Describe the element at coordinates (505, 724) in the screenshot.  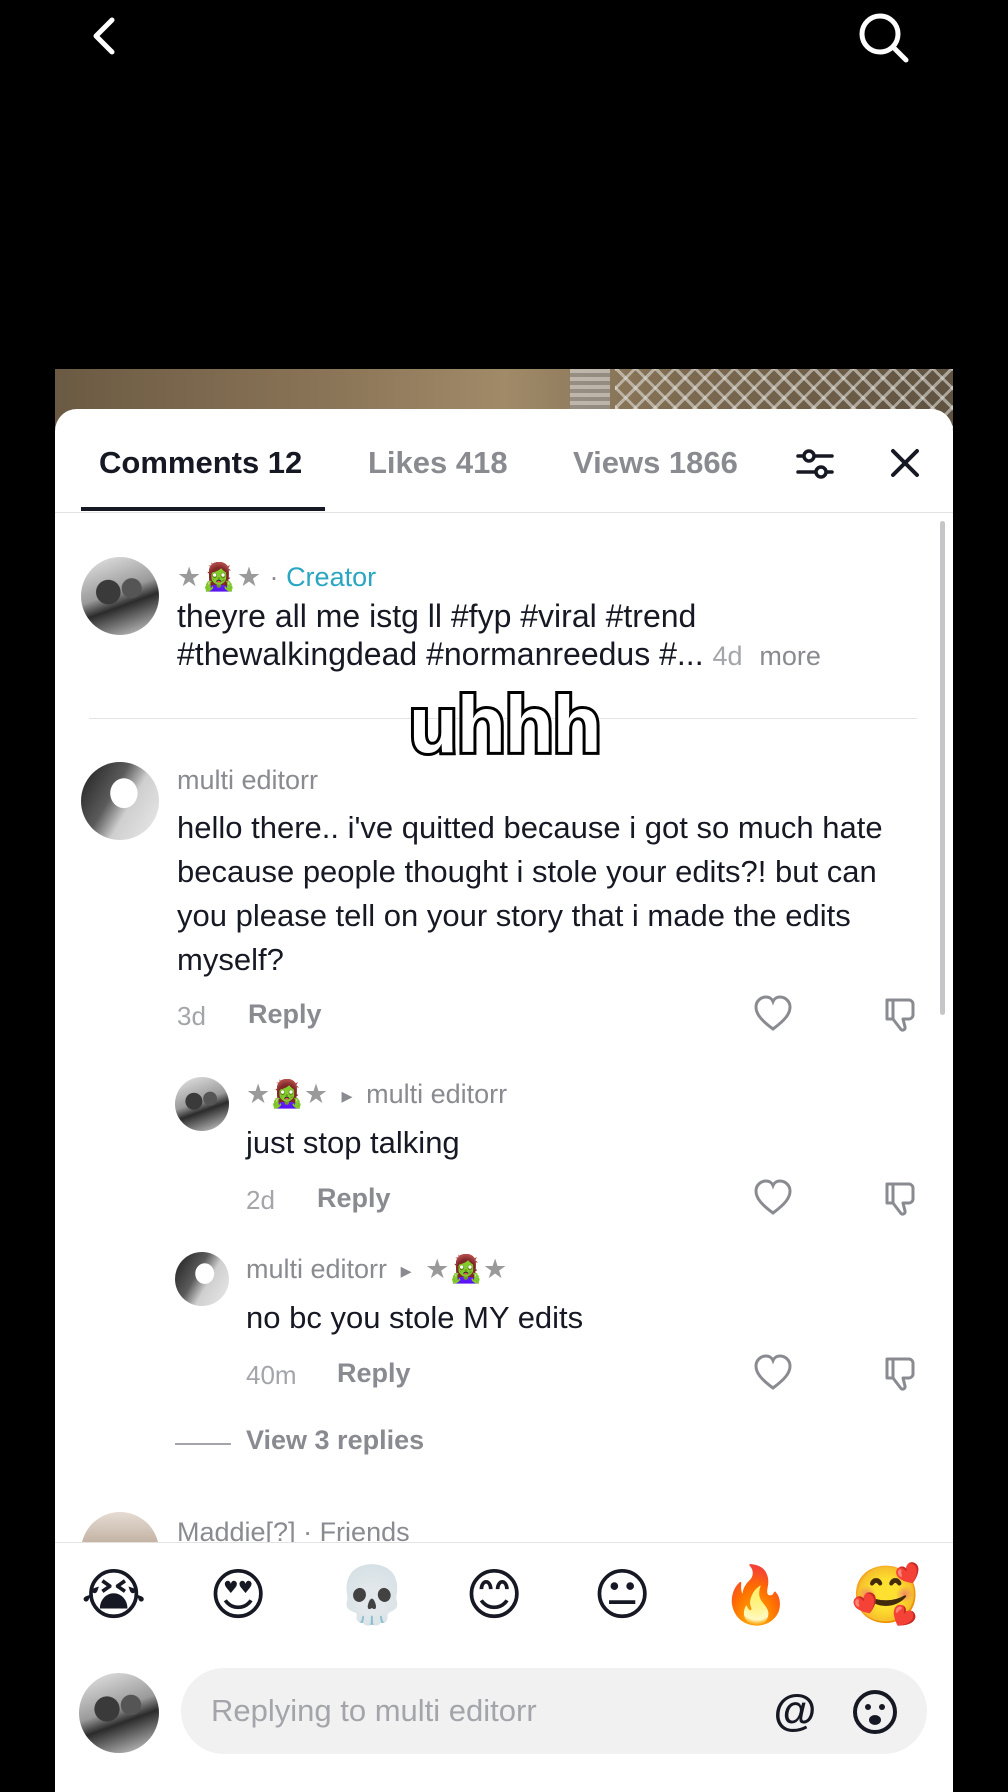
I see `video-overlay-text: uhhh` at that location.